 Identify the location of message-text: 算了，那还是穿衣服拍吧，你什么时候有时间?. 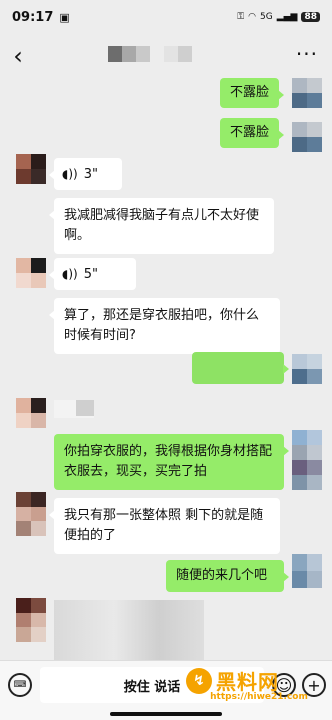
(162, 325).